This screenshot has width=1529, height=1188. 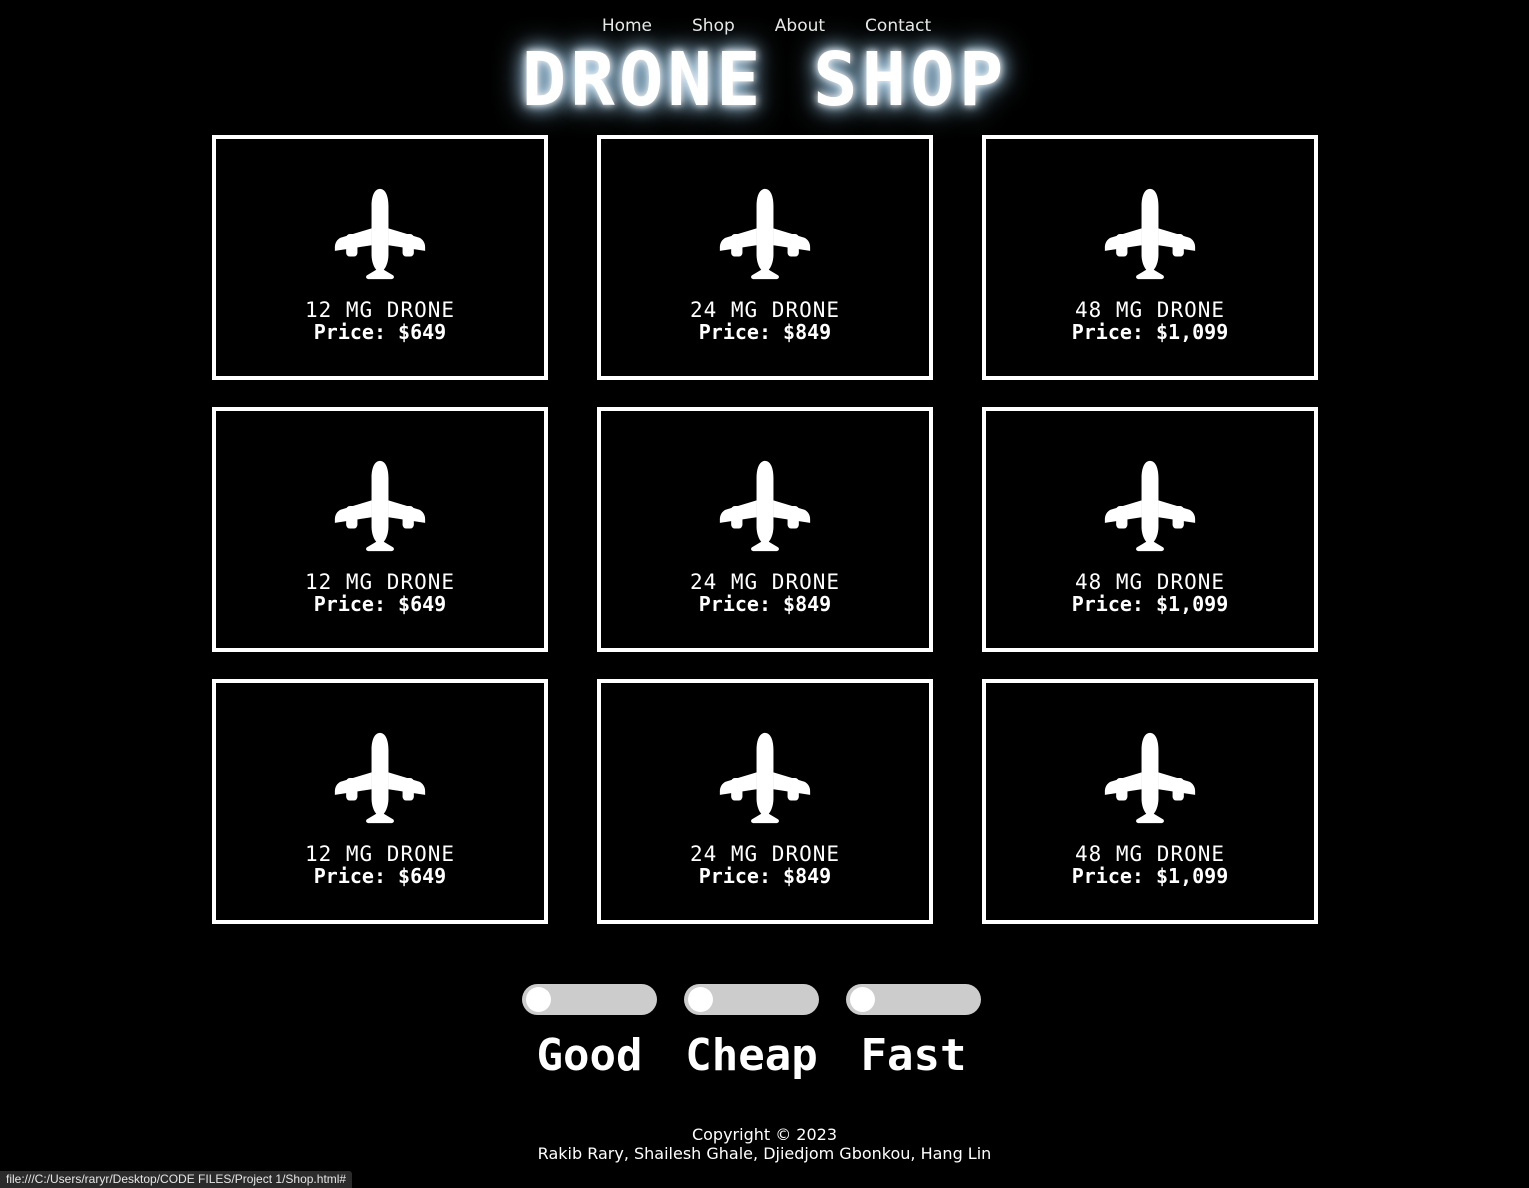 What do you see at coordinates (711, 26) in the screenshot?
I see `nav-shop-link: Shop` at bounding box center [711, 26].